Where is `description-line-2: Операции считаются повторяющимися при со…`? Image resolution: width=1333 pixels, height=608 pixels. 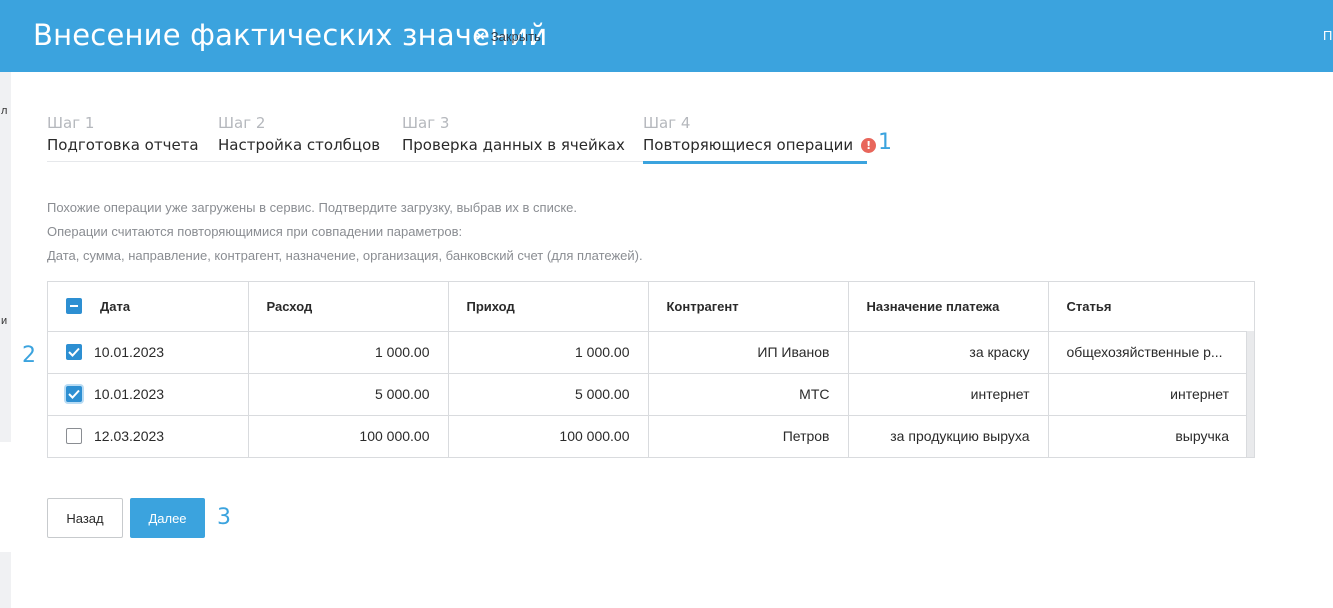
description-line-2: Операции считаются повторяющимися при со… is located at coordinates (255, 231).